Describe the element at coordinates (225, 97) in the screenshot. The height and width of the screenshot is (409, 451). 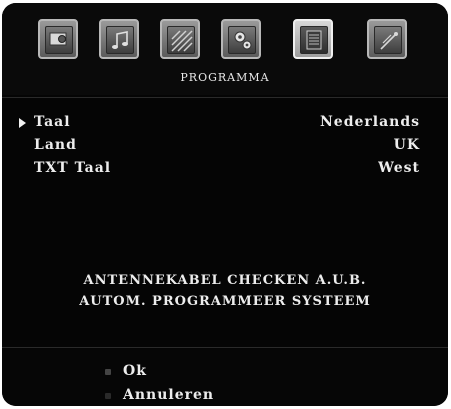
I see `divider-top` at that location.